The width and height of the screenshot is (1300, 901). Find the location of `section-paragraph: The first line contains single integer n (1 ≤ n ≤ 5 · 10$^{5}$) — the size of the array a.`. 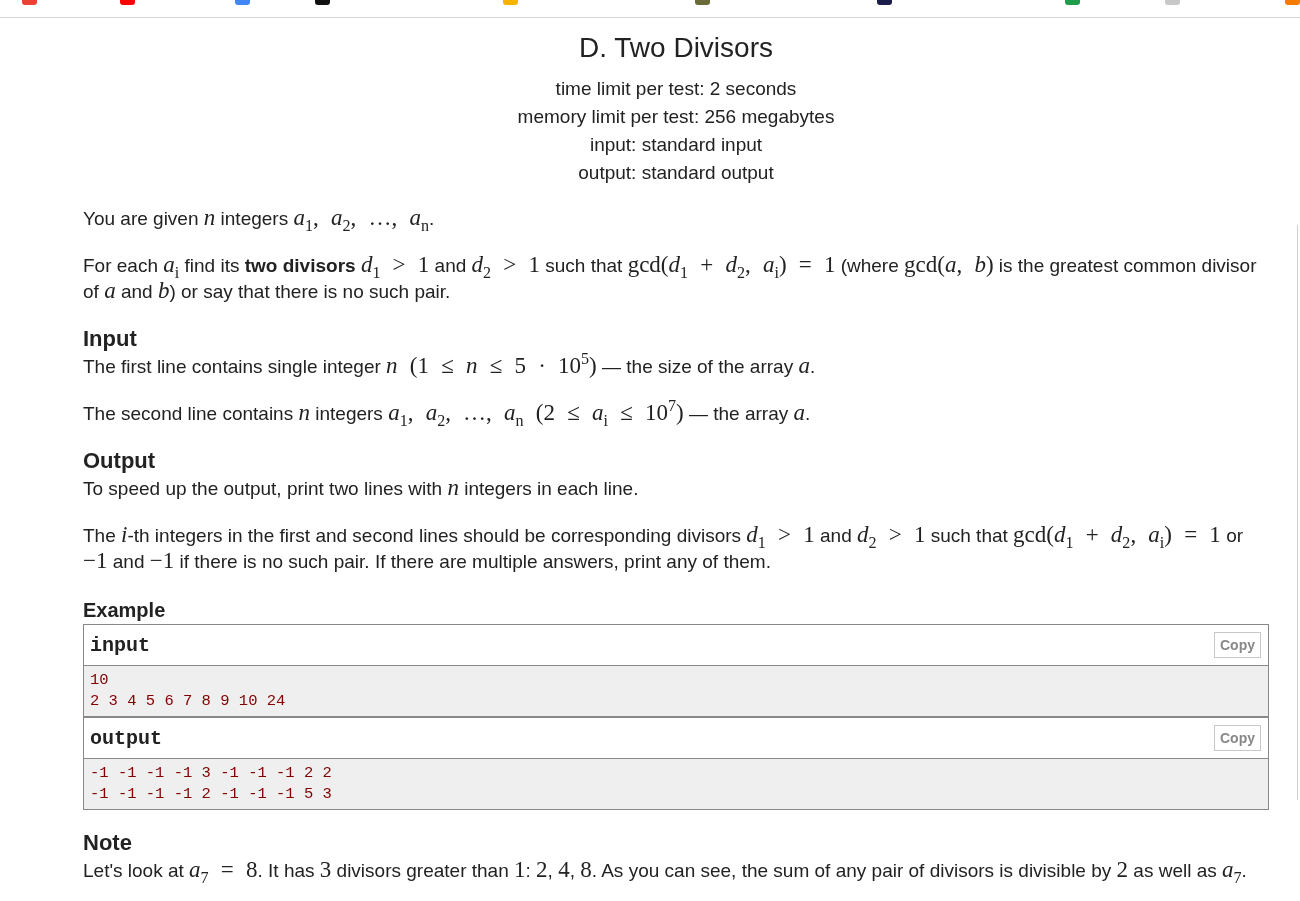

section-paragraph: The first line contains single integer n (1 ≤ n ≤ 5 · 10$^{5}$) — the size of the array a. is located at coordinates (450, 367).